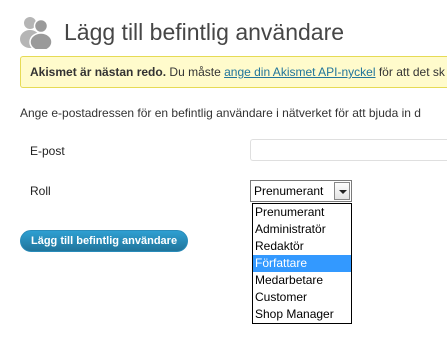 Image resolution: width=447 pixels, height=346 pixels. Describe the element at coordinates (47, 151) in the screenshot. I see `email-label: E-post` at that location.